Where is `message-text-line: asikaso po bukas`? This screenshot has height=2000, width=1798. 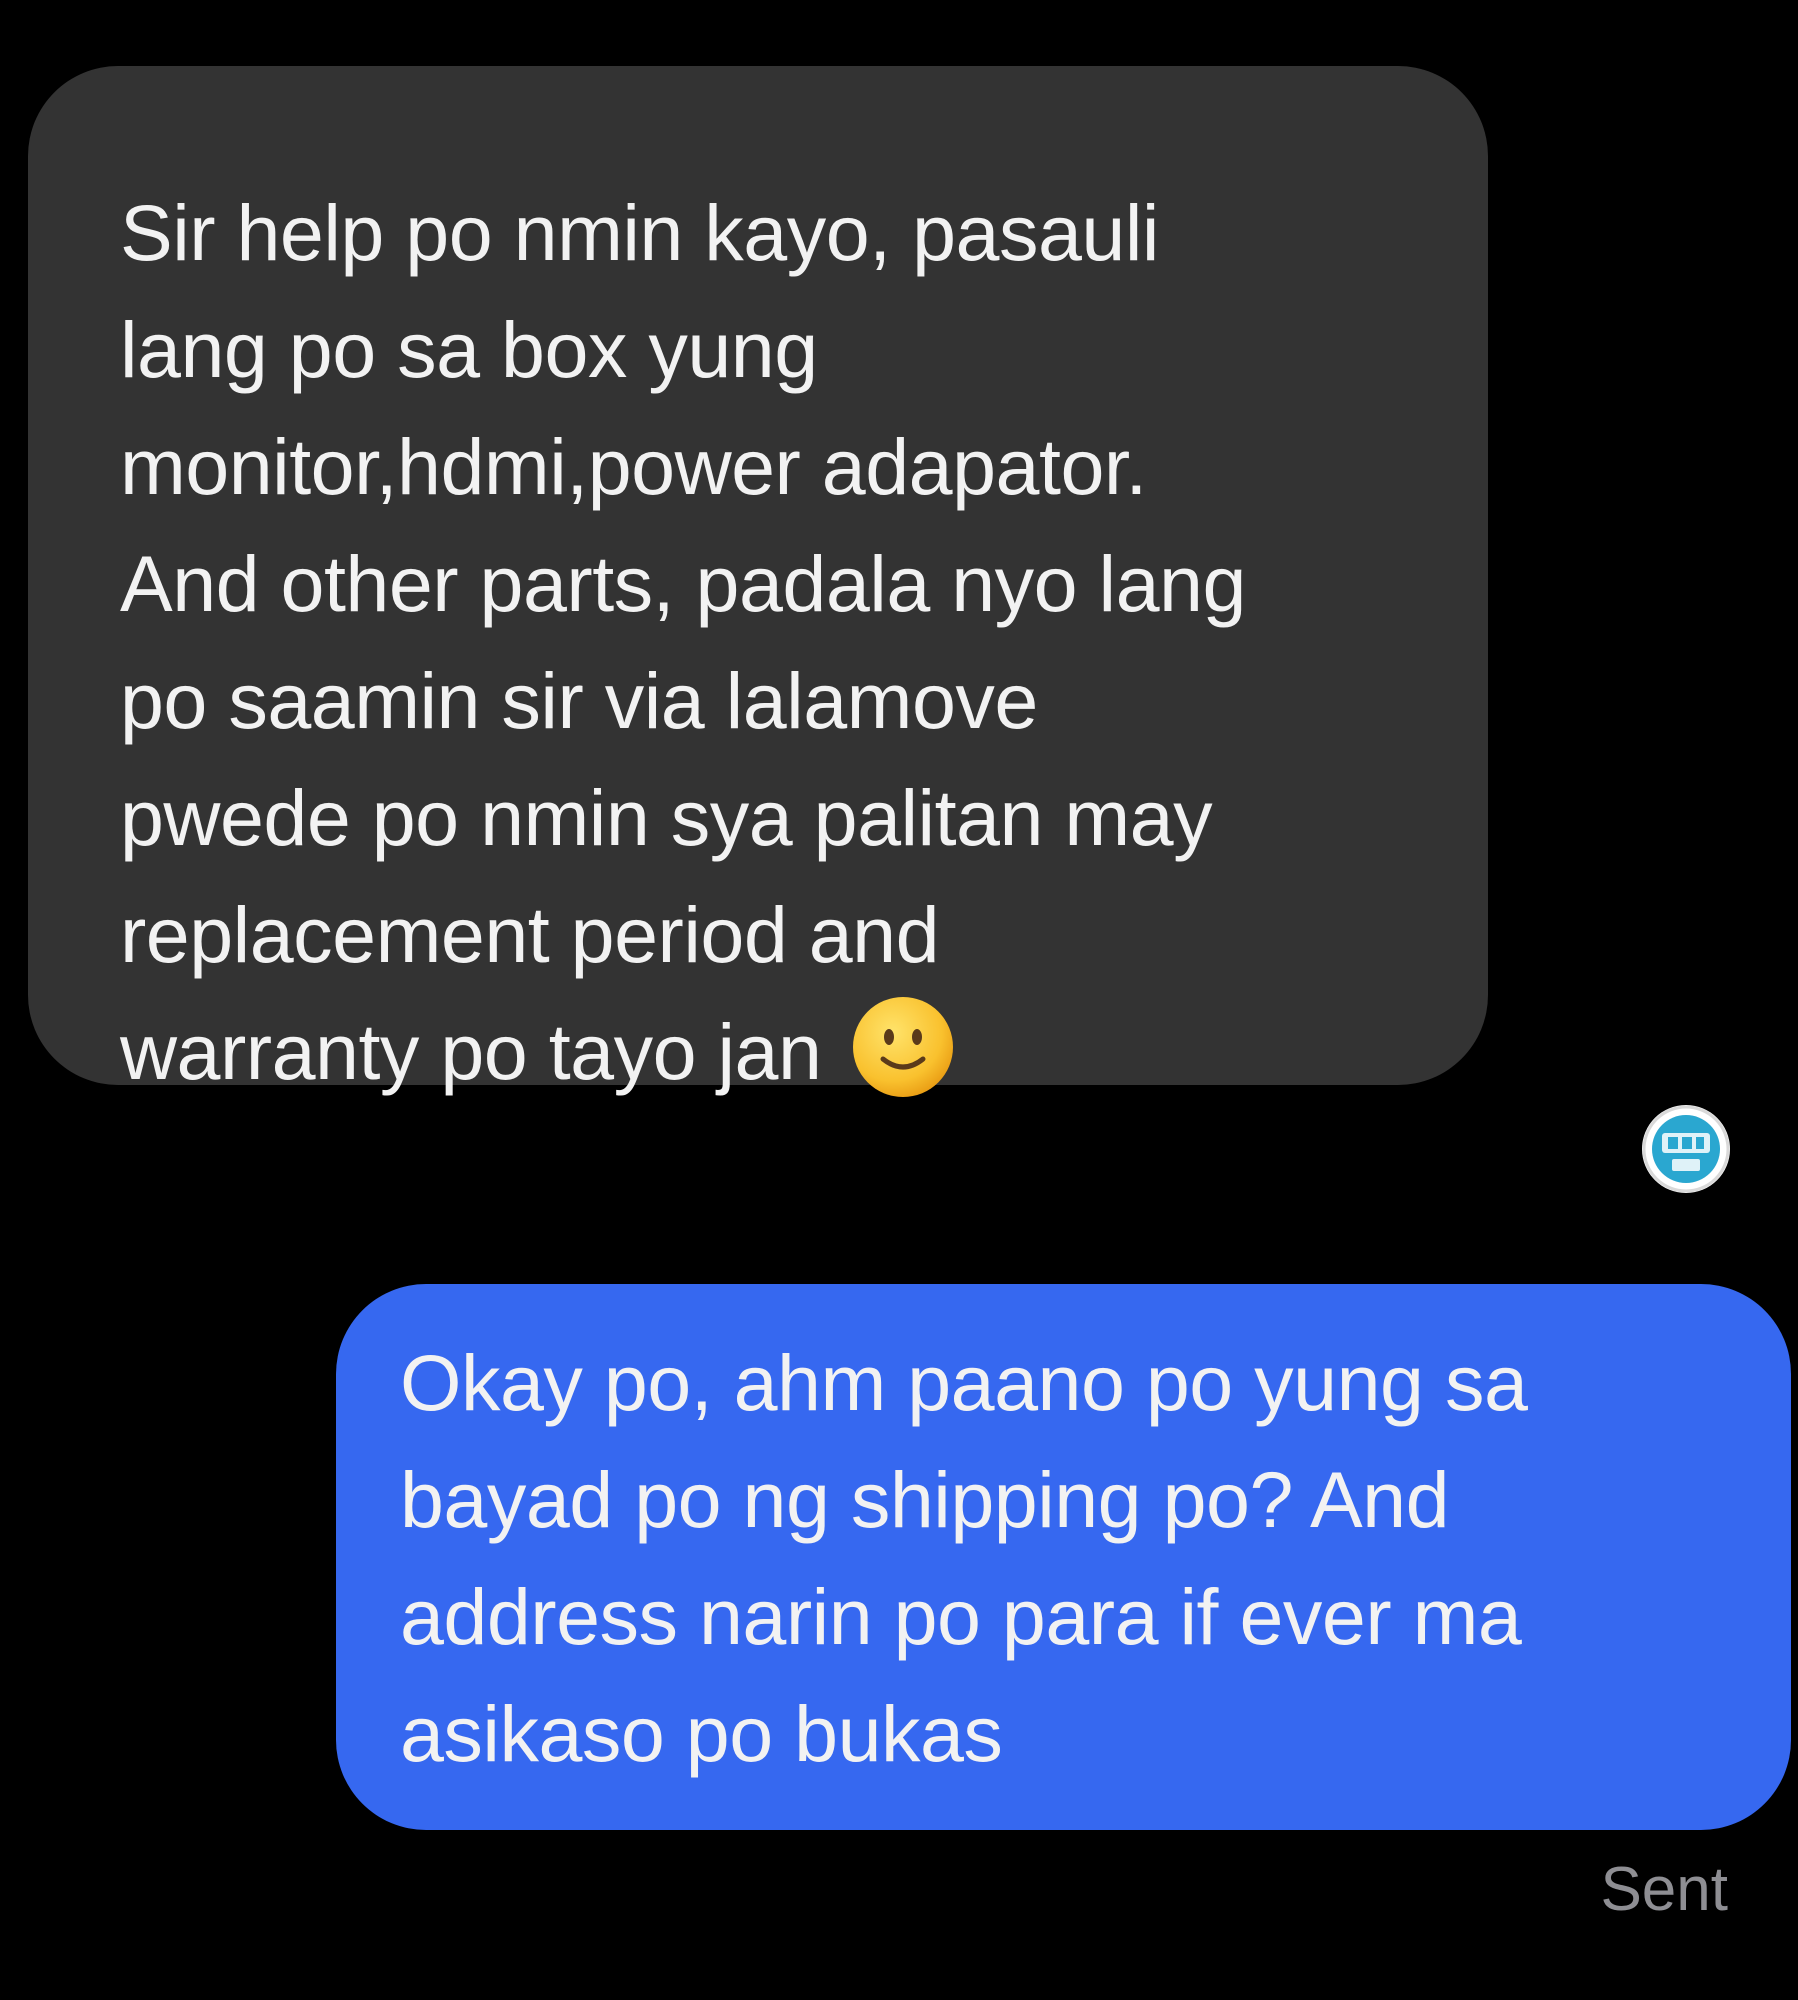
message-text-line: asikaso po bukas is located at coordinates (701, 1733).